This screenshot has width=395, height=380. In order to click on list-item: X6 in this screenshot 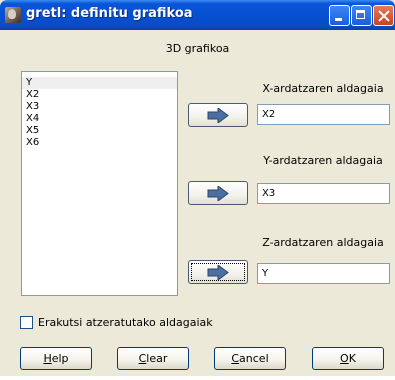, I will do `click(99, 143)`.